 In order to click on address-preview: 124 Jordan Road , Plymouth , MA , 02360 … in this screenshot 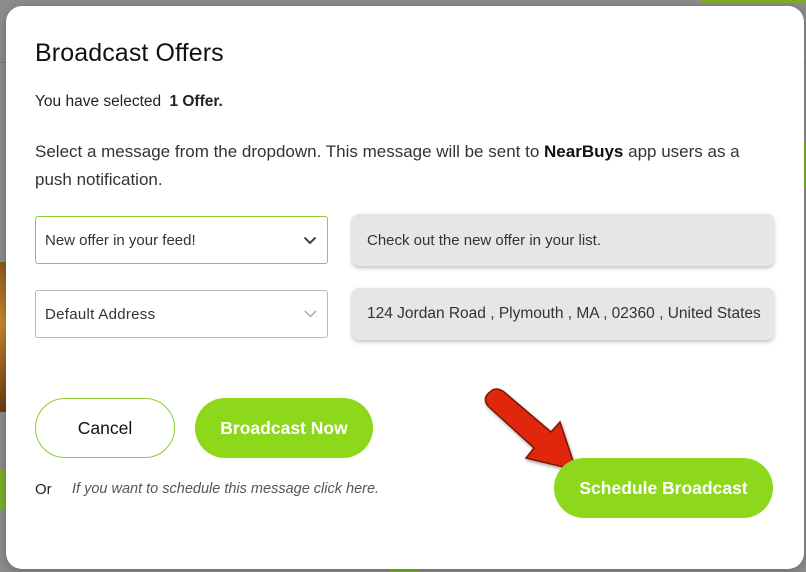, I will do `click(563, 314)`.